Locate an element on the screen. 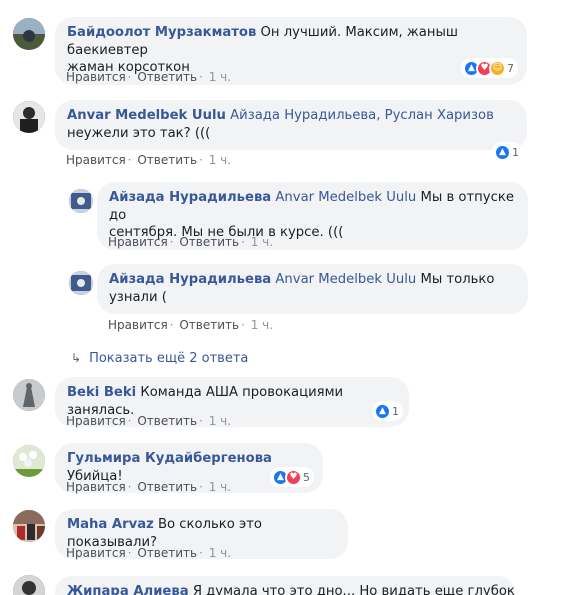 The height and width of the screenshot is (595, 571). show-more-replies-link: ↳ Показать ещё 2 ответа is located at coordinates (159, 358).